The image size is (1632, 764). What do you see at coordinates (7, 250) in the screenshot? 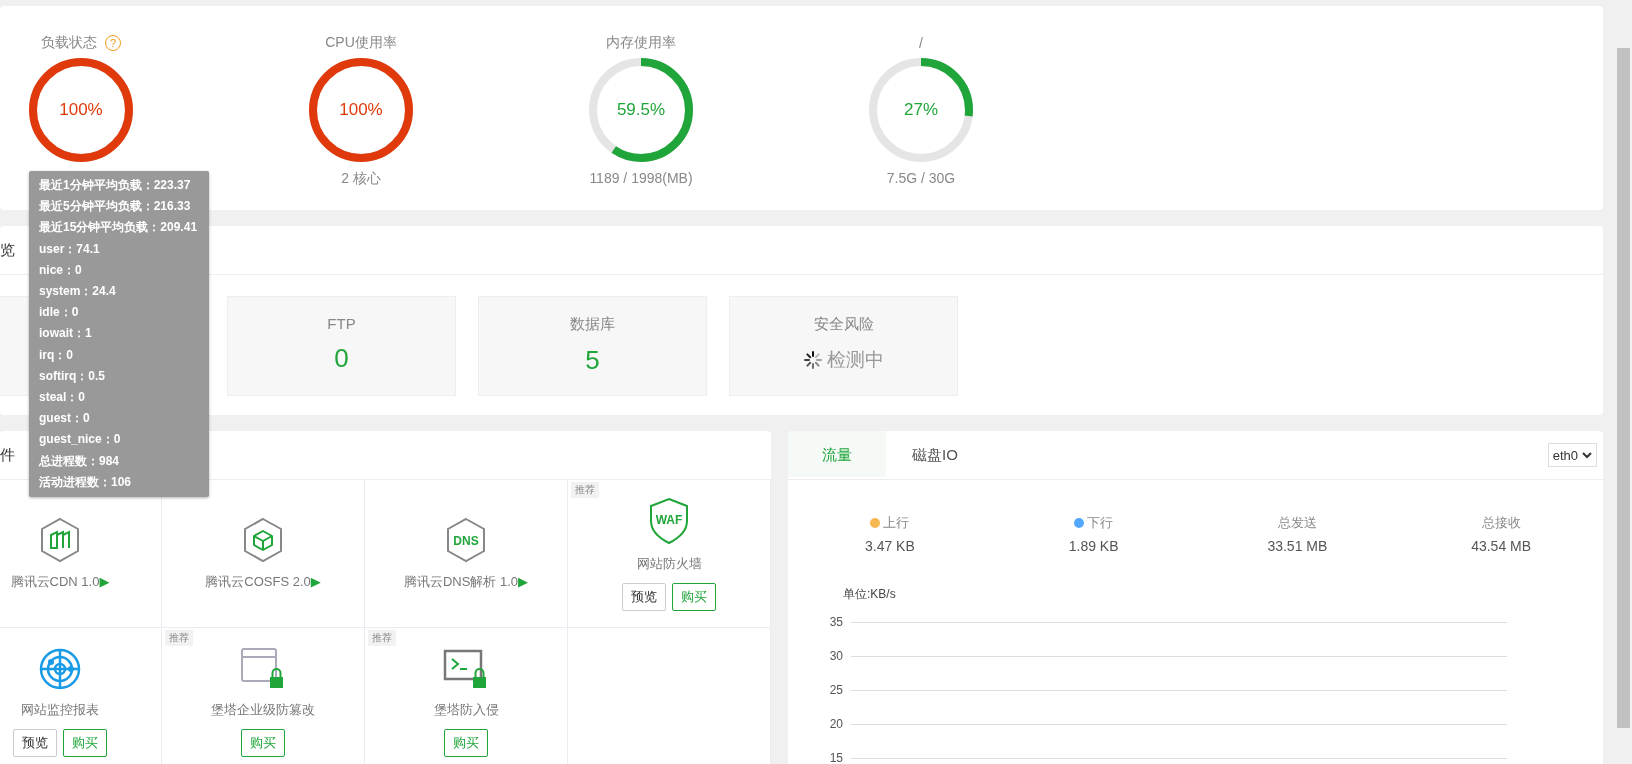
I see `panel-title: 览` at bounding box center [7, 250].